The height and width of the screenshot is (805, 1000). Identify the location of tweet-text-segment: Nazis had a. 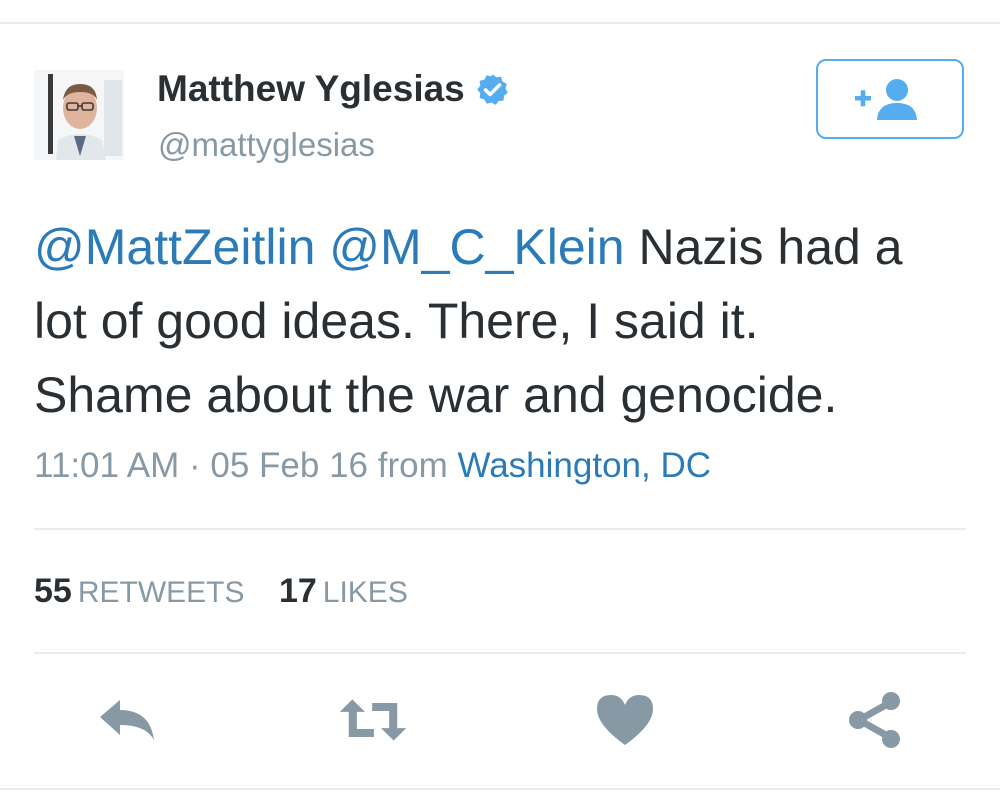
(763, 247).